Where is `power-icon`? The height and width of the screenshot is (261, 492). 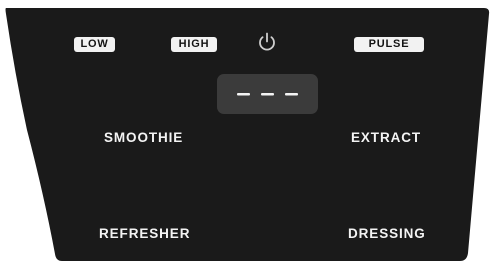
power-icon is located at coordinates (267, 41).